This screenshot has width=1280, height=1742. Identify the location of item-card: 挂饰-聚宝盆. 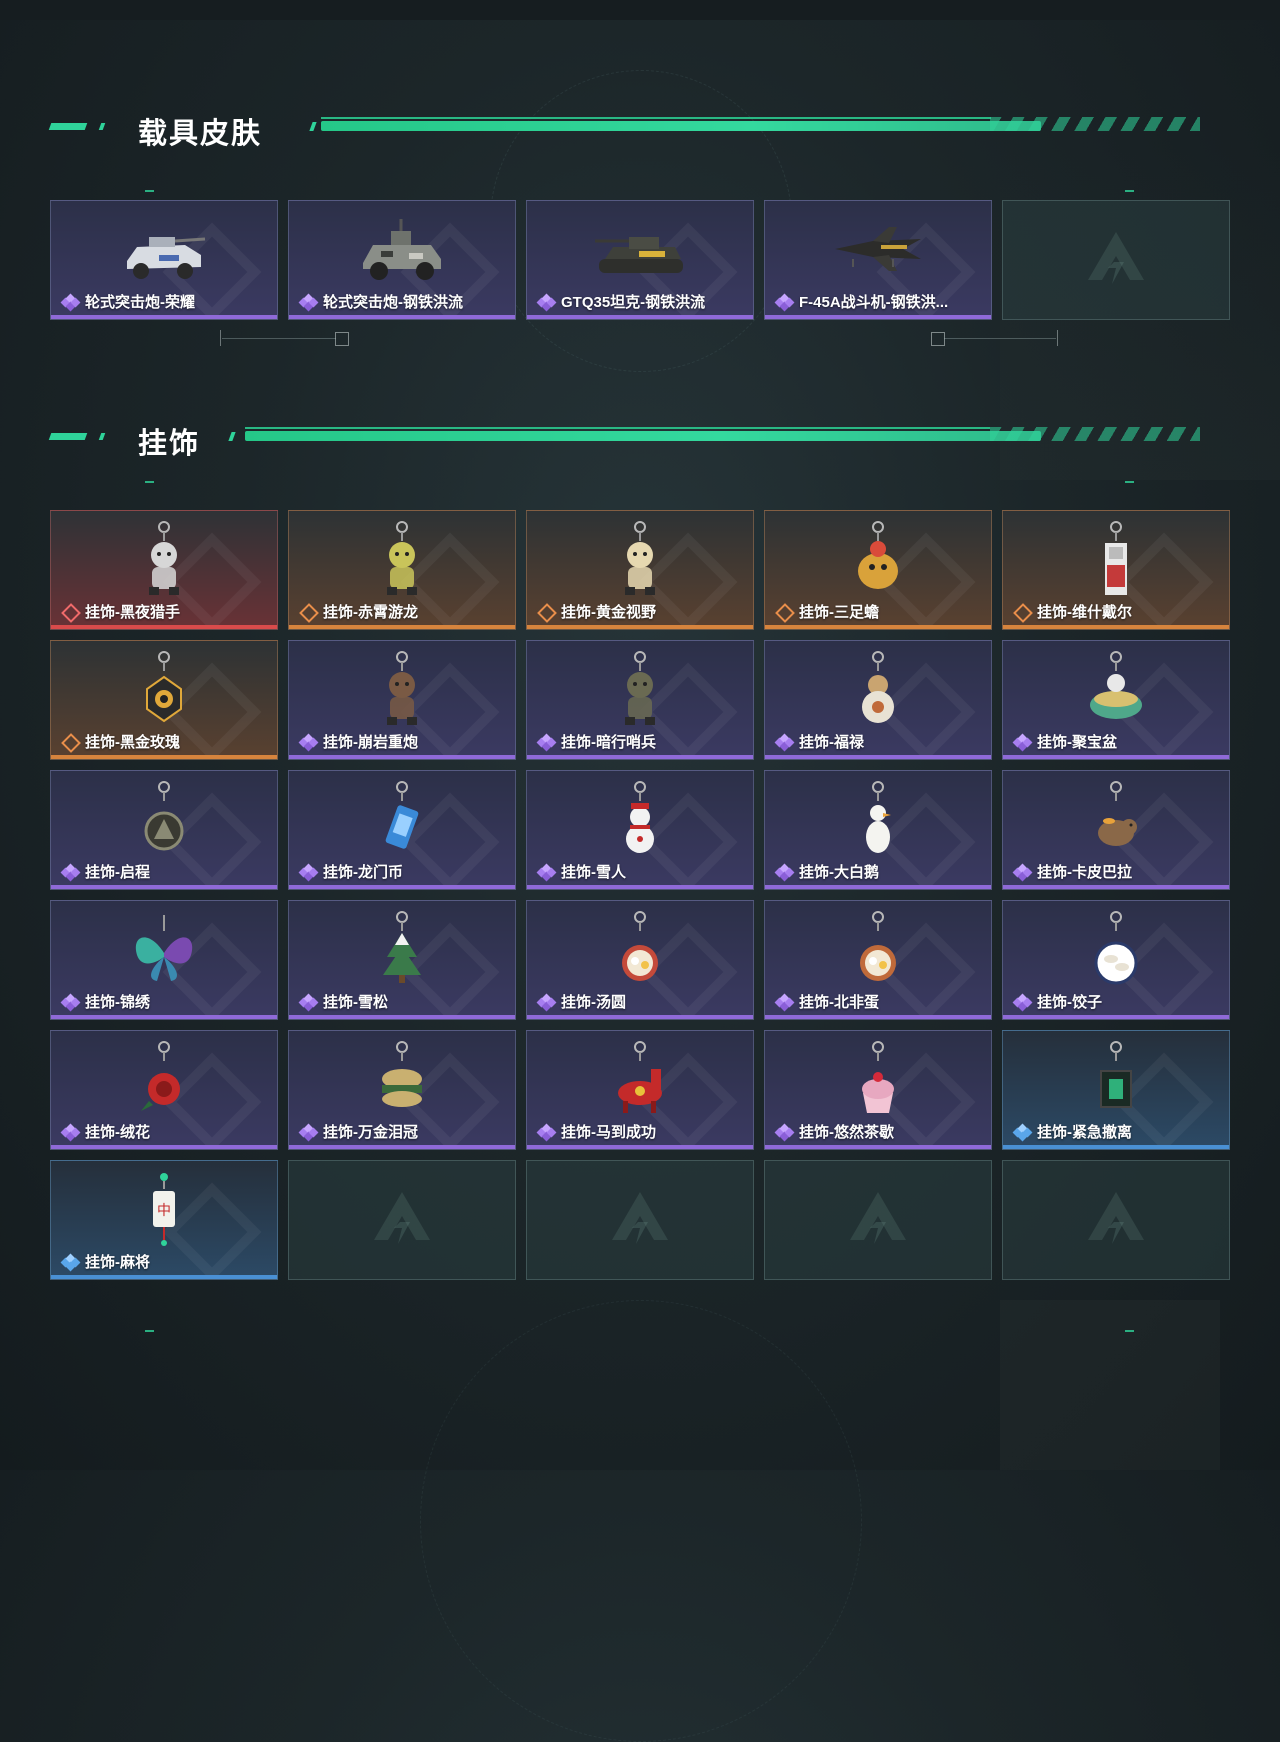
(1116, 700).